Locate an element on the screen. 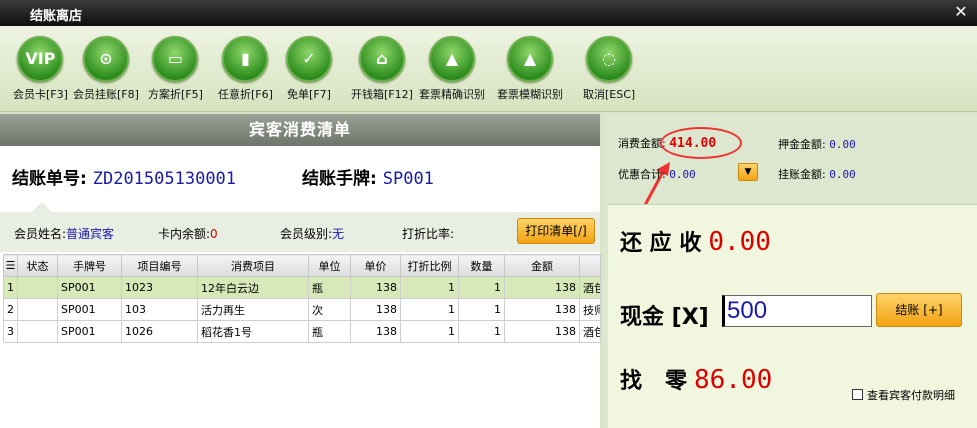  toolbar-label: 方案折[F5] is located at coordinates (175, 94).